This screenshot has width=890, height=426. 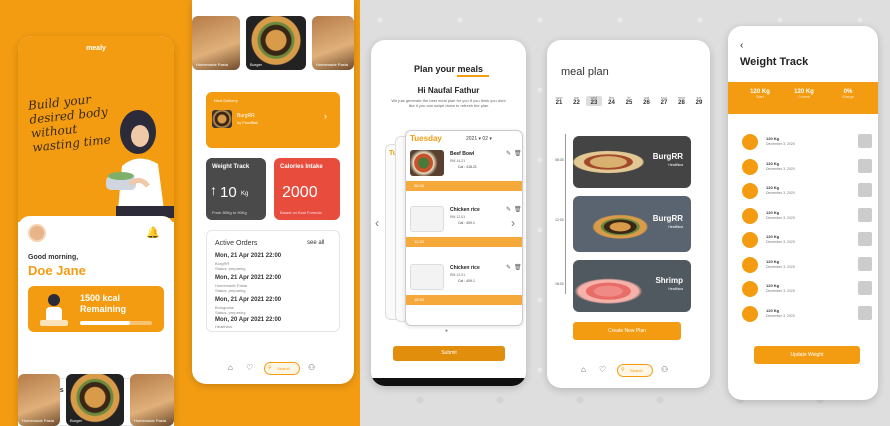 I want to click on day-option: thu 24, so click(x=612, y=101).